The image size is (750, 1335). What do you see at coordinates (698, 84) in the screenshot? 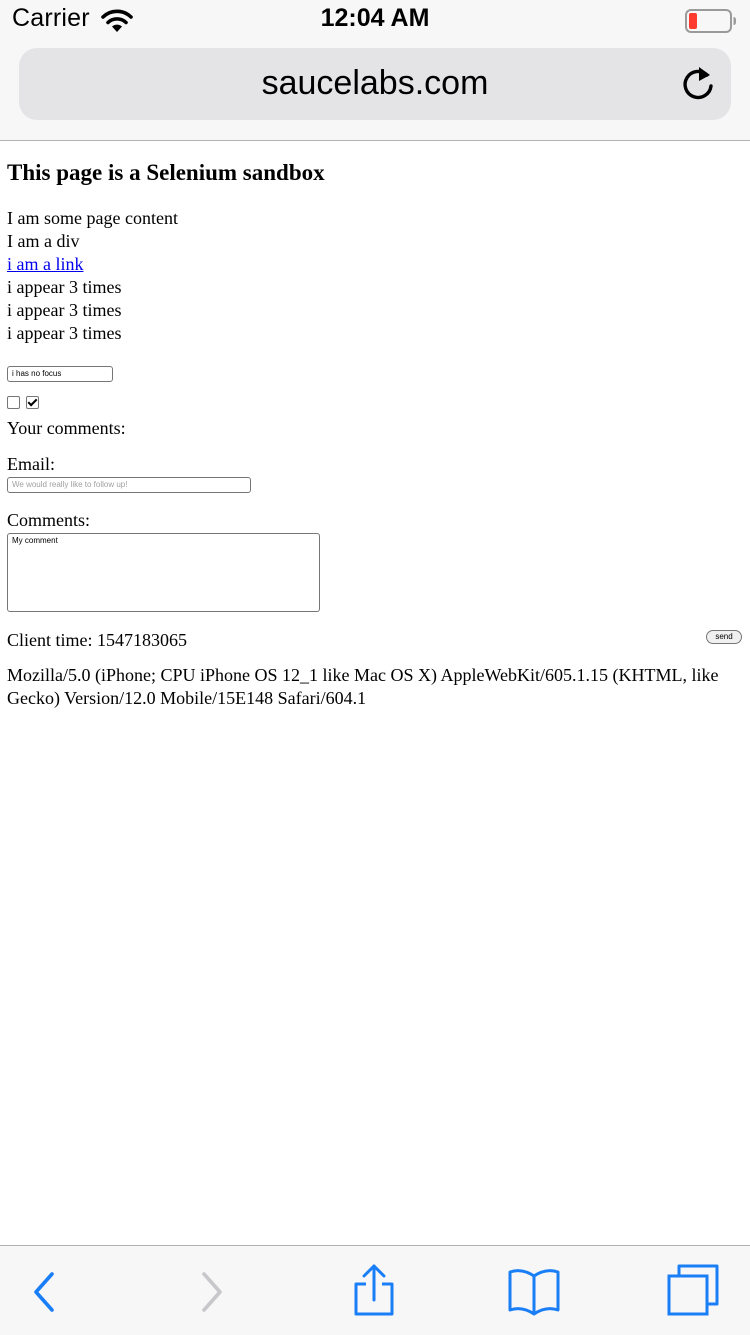
I see `reload-icon` at bounding box center [698, 84].